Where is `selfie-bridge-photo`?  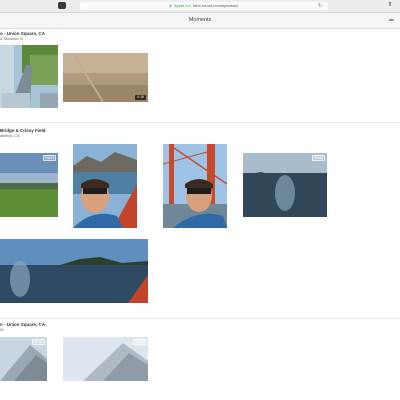 selfie-bridge-photo is located at coordinates (195, 186).